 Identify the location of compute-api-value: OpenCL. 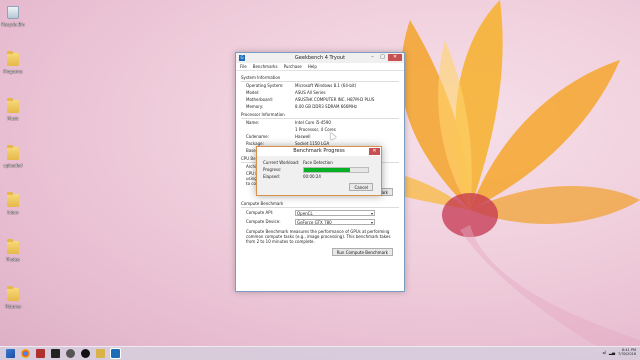
(305, 213).